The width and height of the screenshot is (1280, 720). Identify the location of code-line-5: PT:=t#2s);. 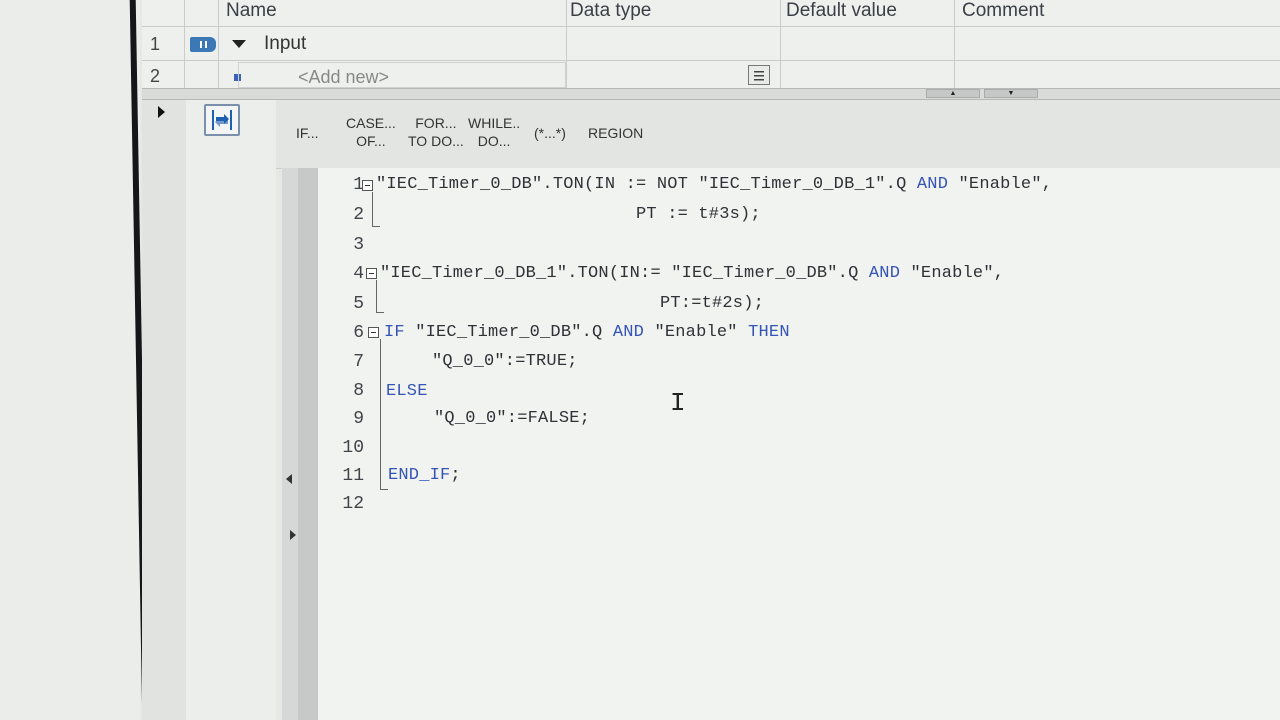
(712, 303).